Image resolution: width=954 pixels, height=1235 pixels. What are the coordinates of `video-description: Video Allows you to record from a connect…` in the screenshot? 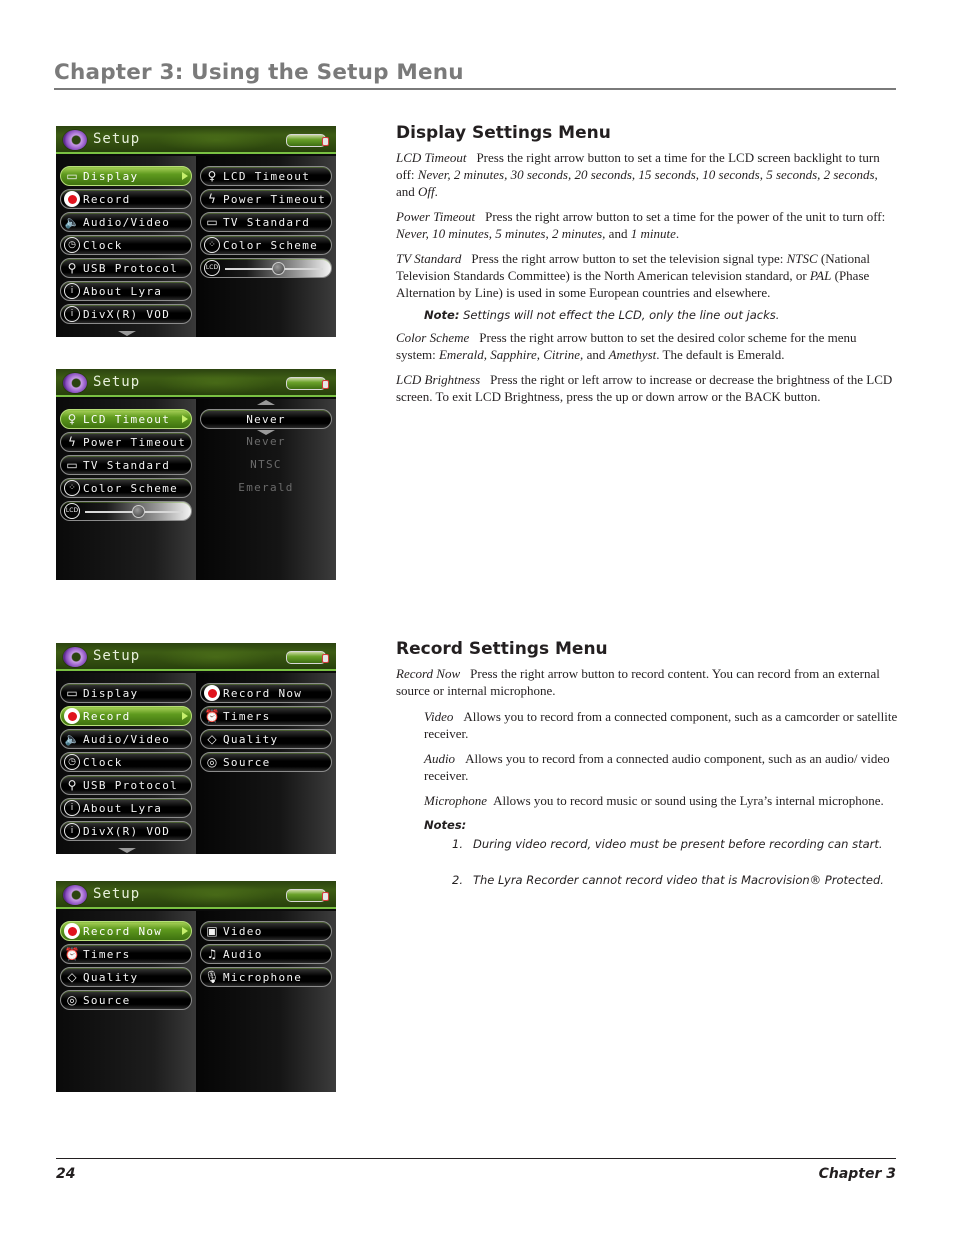 It's located at (661, 725).